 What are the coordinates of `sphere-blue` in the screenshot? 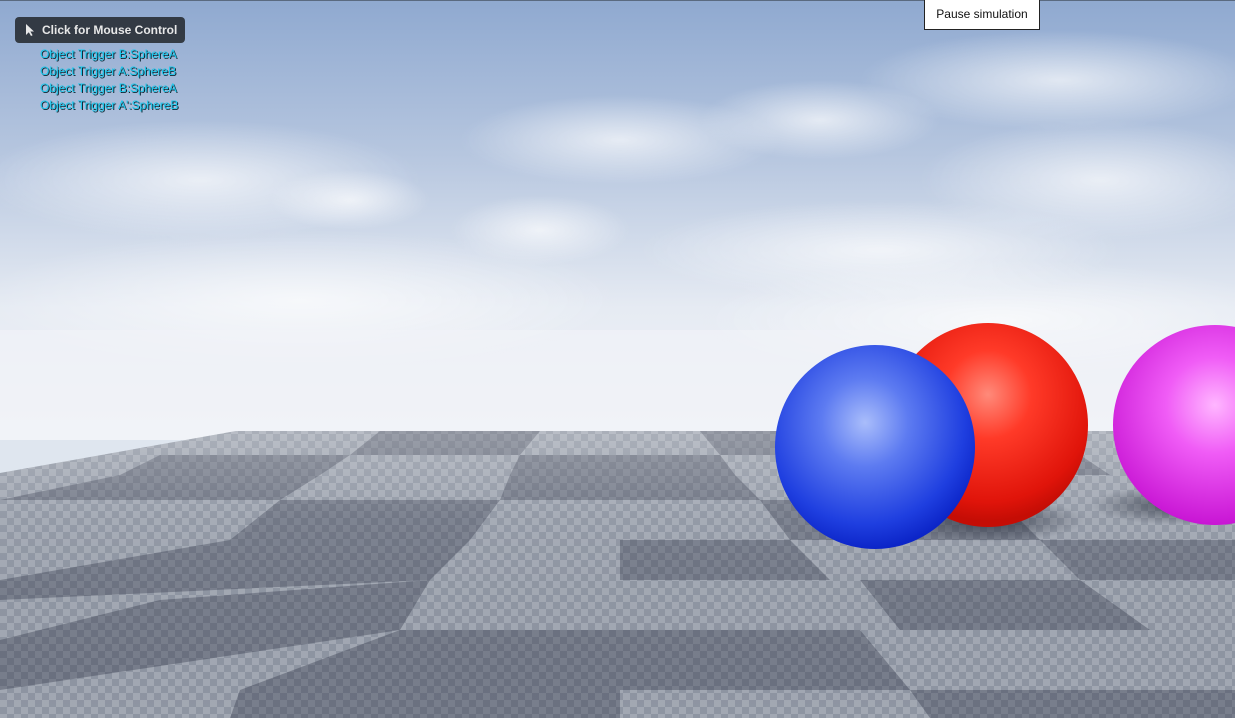 It's located at (875, 447).